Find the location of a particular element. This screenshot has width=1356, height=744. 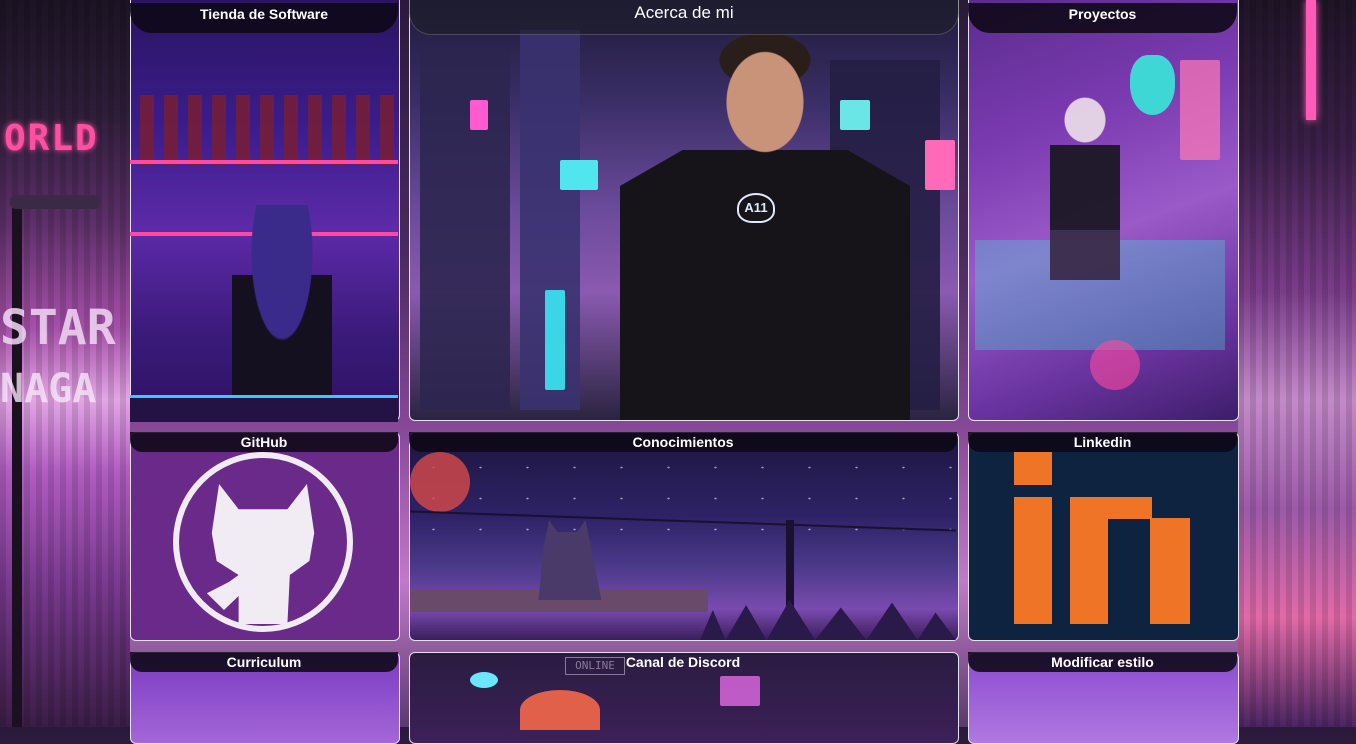

linkedin-icon-i is located at coordinates (1033, 560).